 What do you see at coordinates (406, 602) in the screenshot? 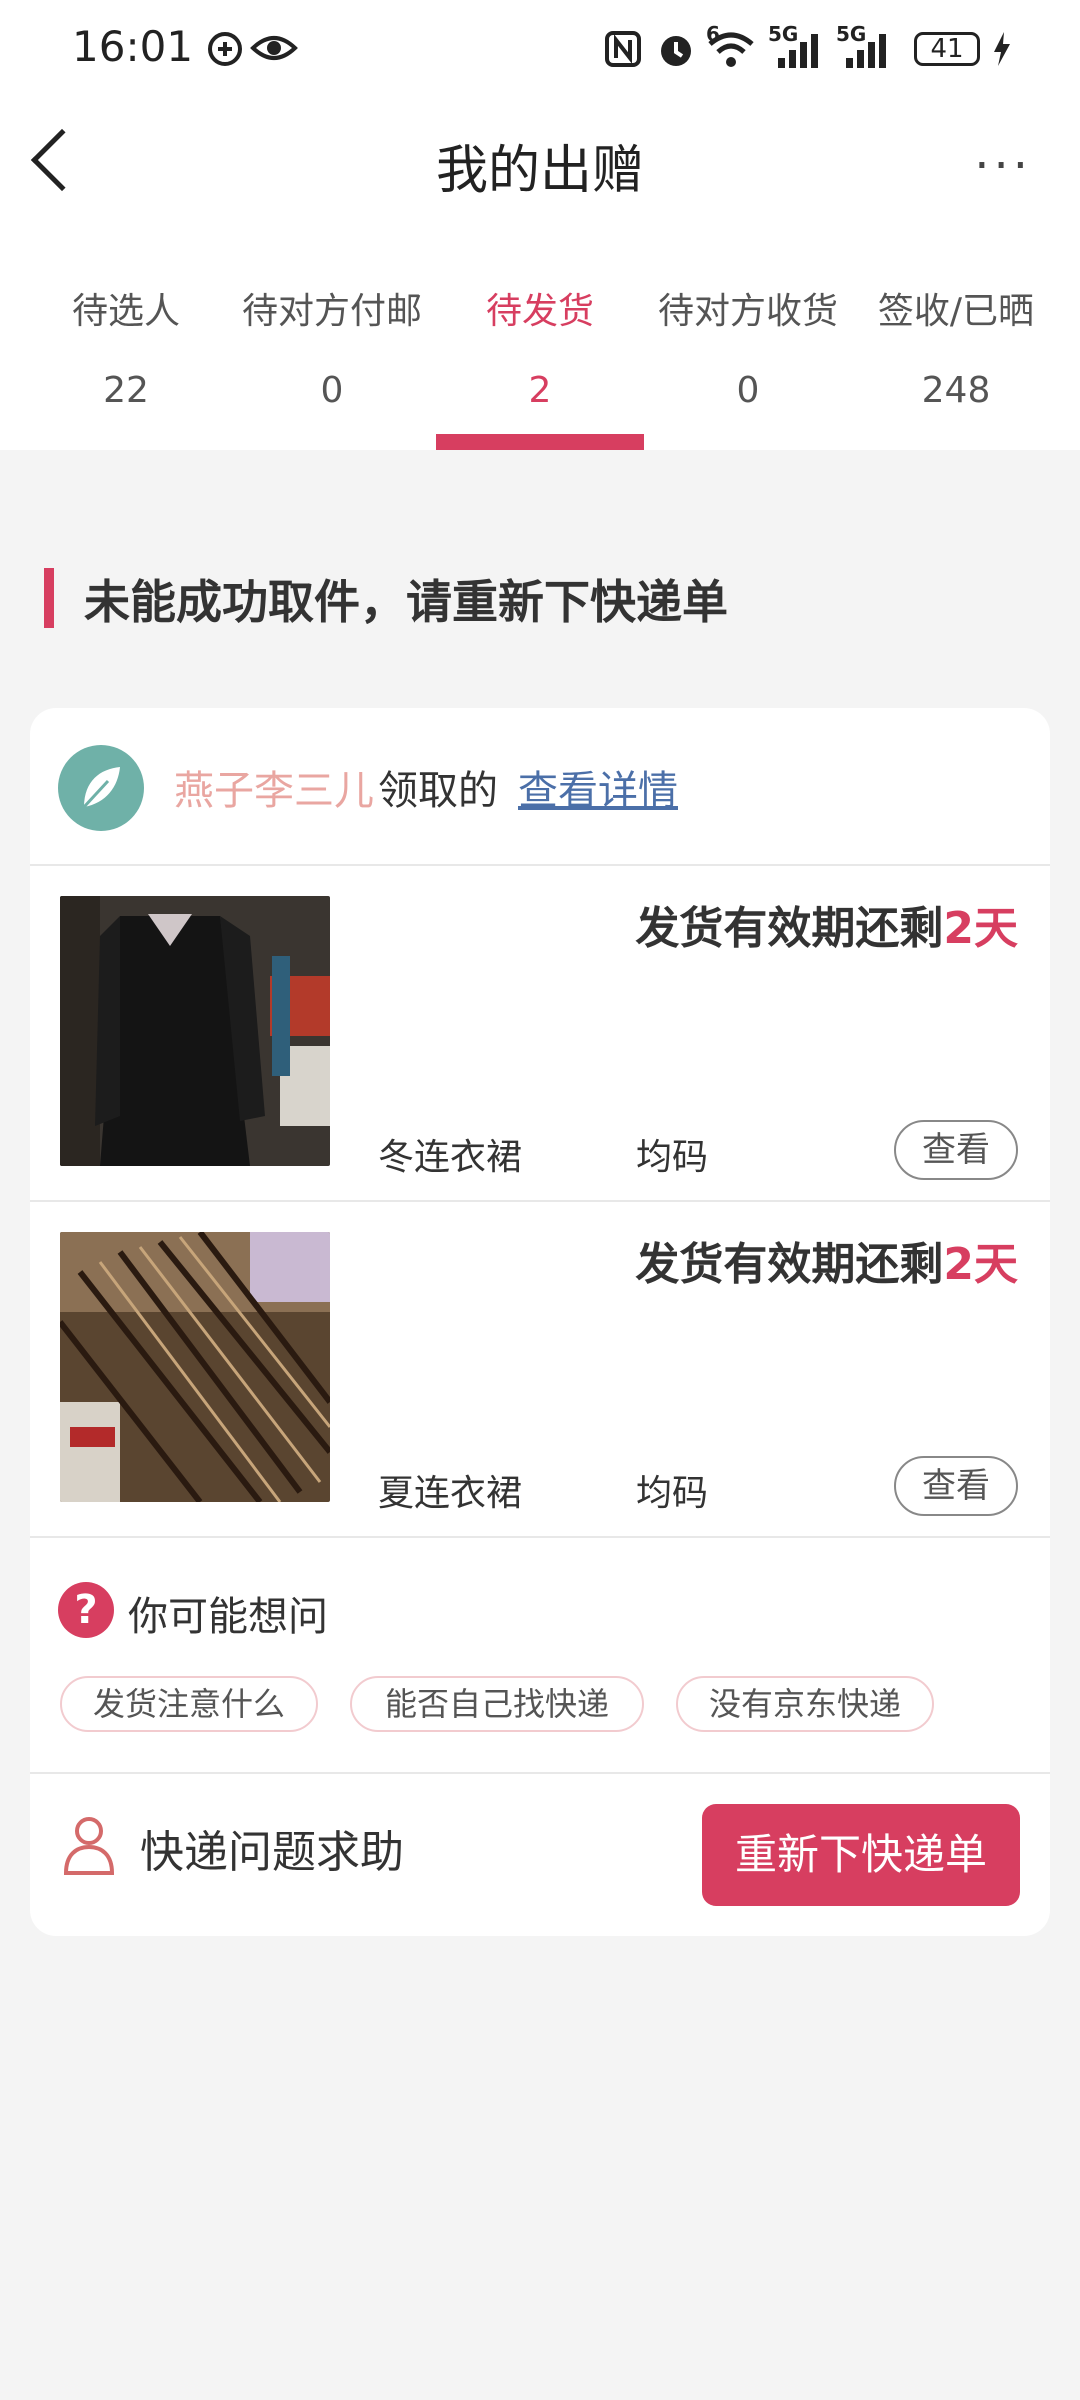
I see `section-title: 未能成功取件，请重新下快递单` at bounding box center [406, 602].